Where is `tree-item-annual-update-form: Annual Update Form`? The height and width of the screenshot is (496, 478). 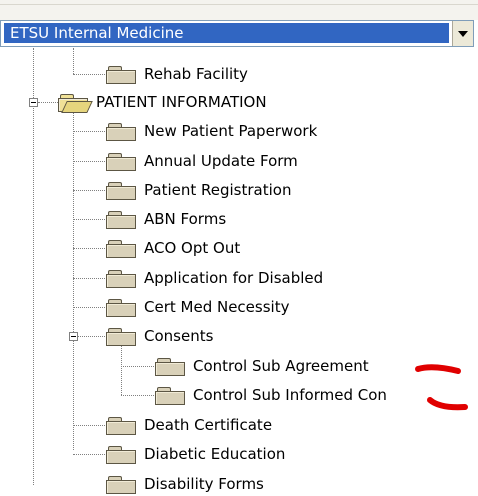 tree-item-annual-update-form: Annual Update Form is located at coordinates (202, 161).